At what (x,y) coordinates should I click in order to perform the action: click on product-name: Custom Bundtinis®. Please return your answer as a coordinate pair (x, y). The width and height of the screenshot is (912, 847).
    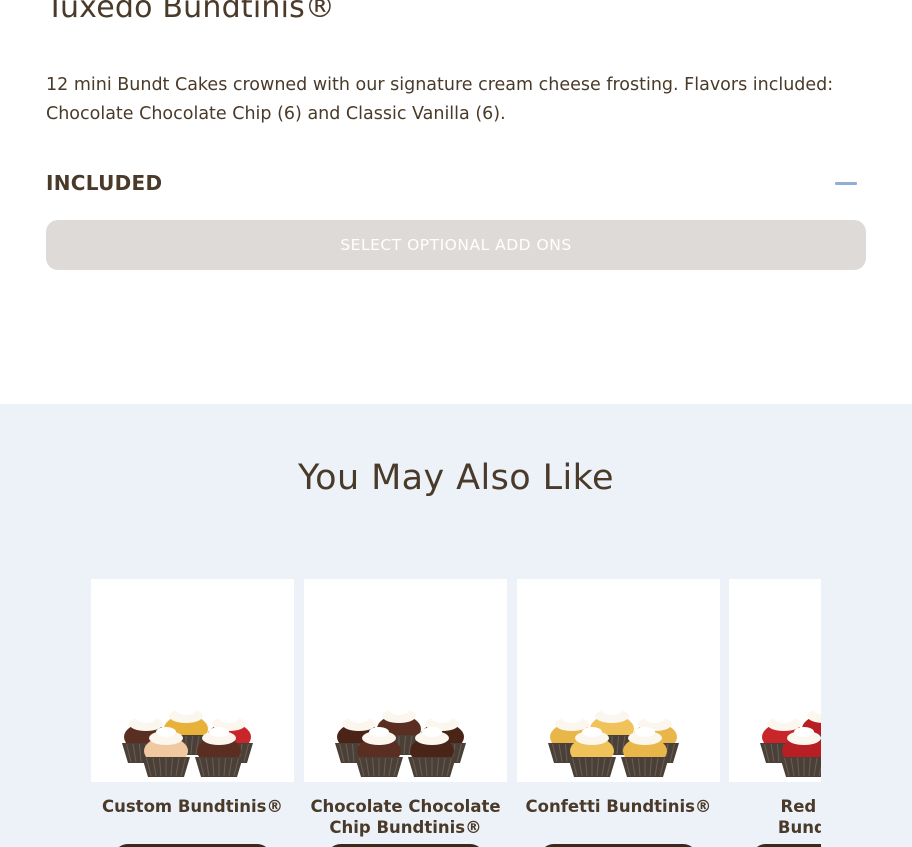
    Looking at the image, I should click on (192, 806).